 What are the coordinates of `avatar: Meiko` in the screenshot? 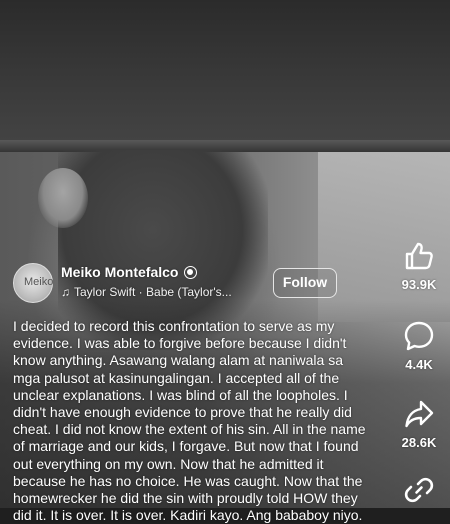 It's located at (33, 283).